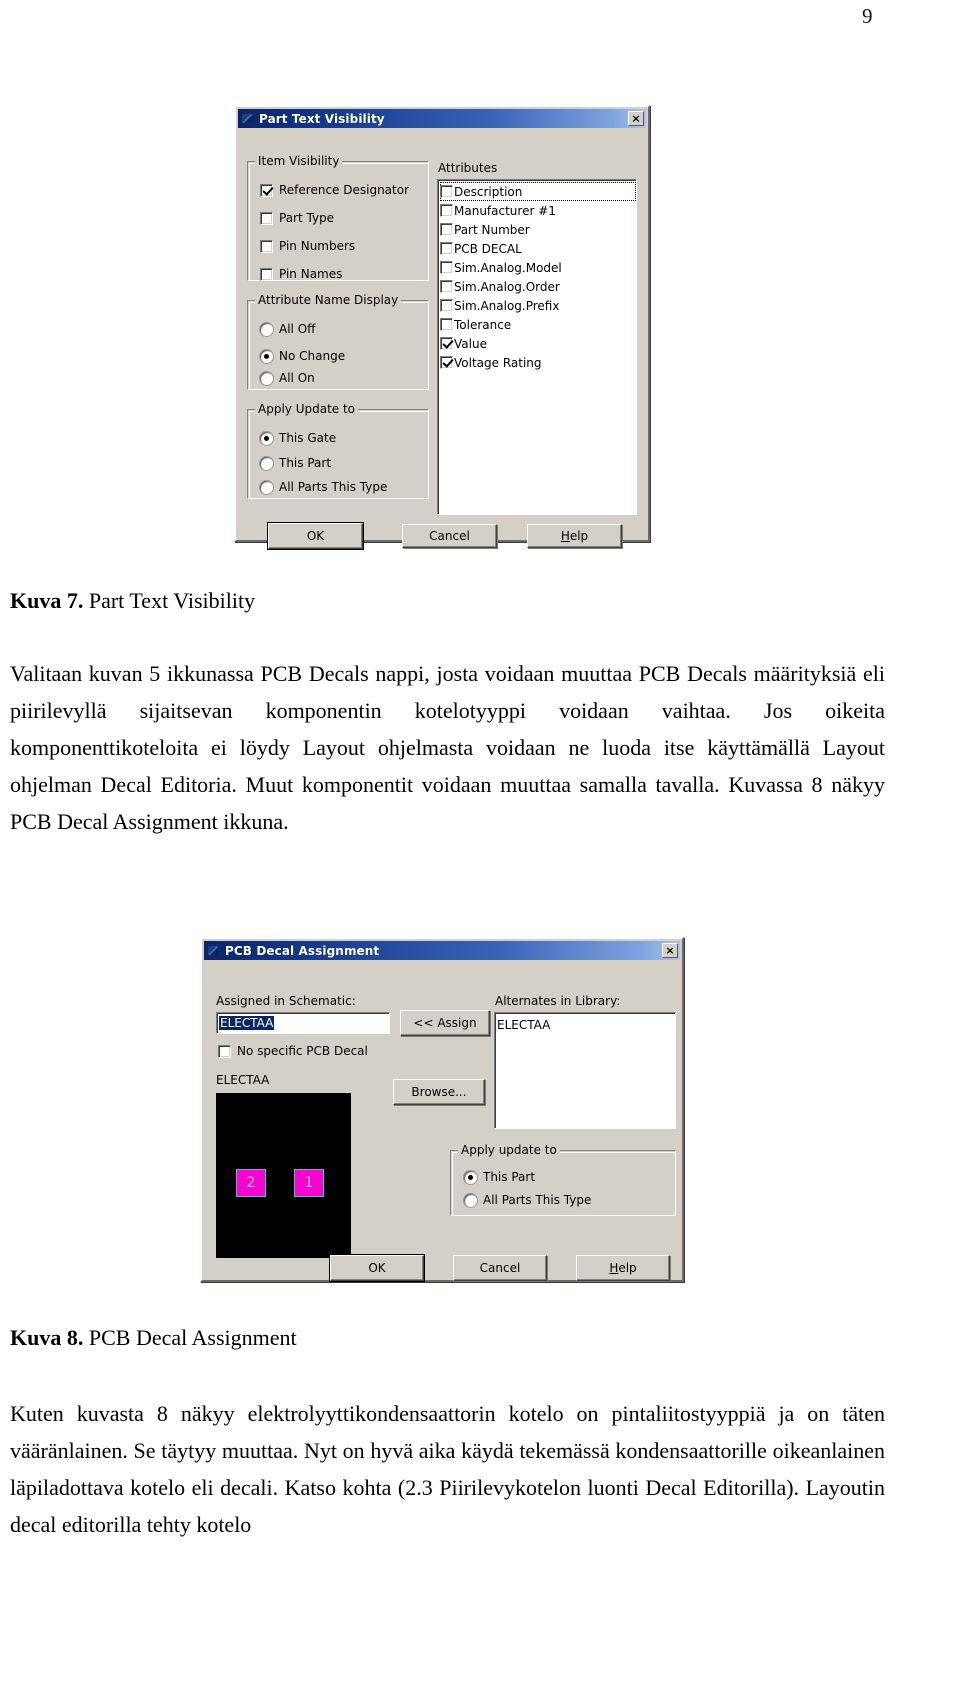  I want to click on dialog-title: PCB Decal Assignment, so click(302, 950).